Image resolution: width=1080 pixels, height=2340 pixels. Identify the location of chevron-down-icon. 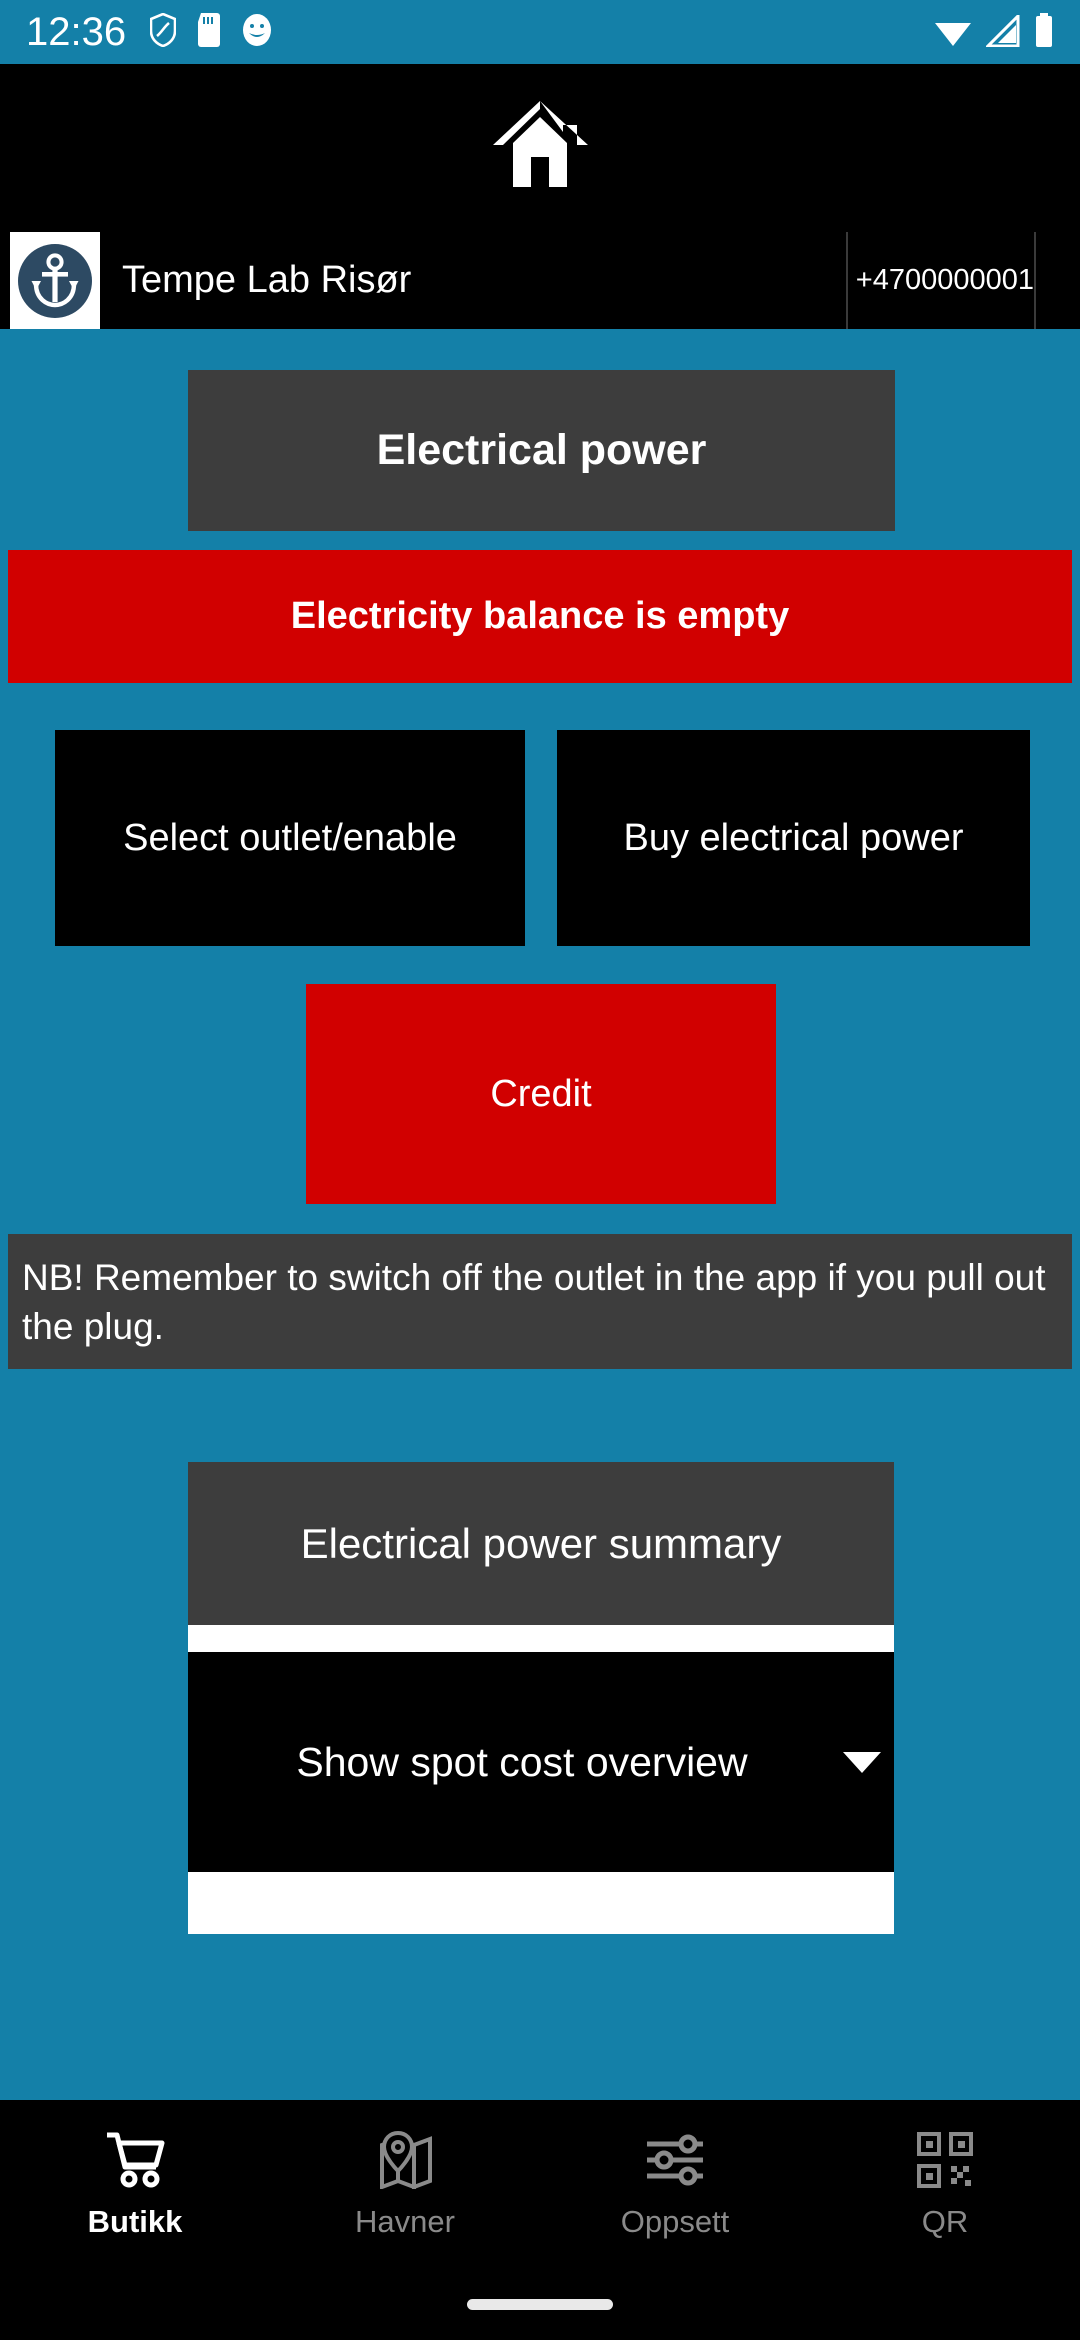
(862, 1762).